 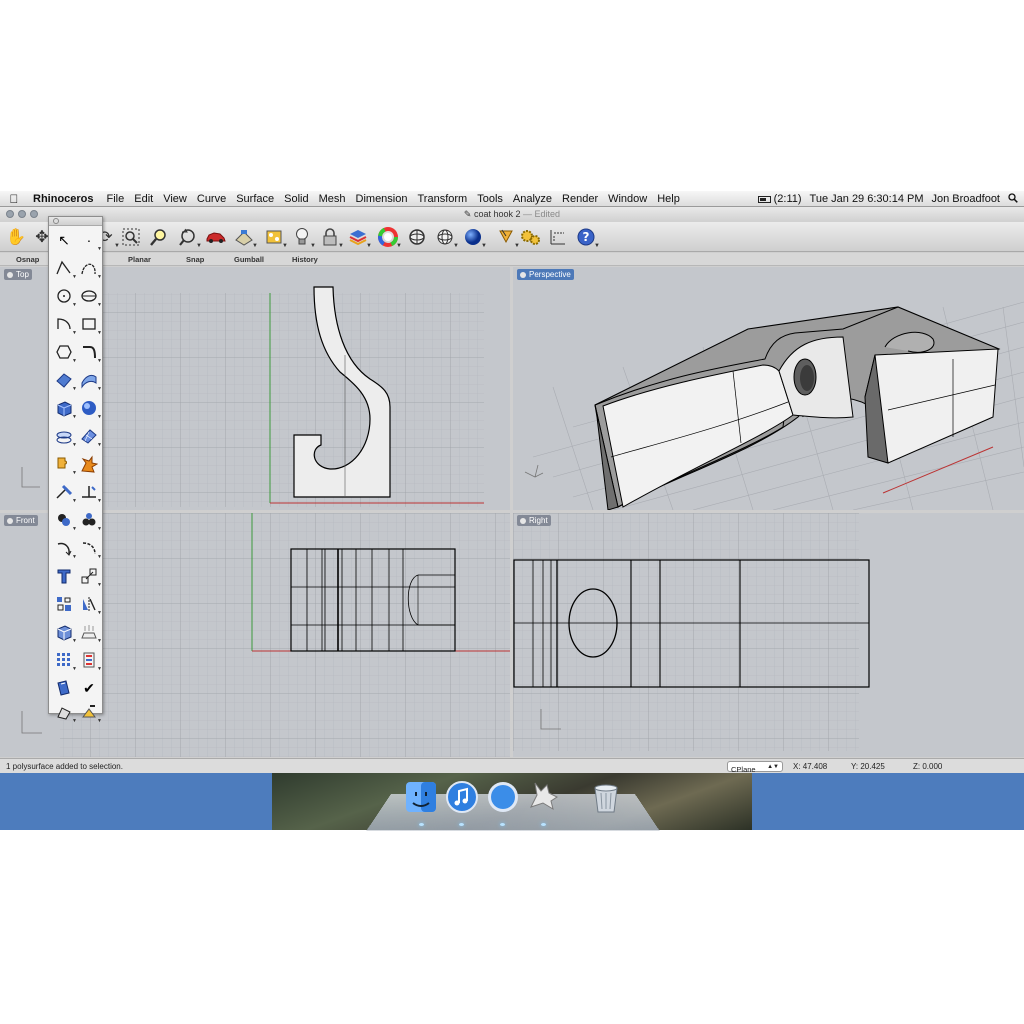 What do you see at coordinates (545, 274) in the screenshot?
I see `viewport-label-perspective: Perspective` at bounding box center [545, 274].